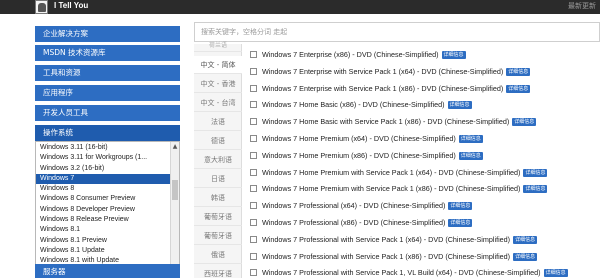 Image resolution: width=600 pixels, height=278 pixels. What do you see at coordinates (103, 220) in the screenshot?
I see `os-list-item: Windows 8 Release Preview` at bounding box center [103, 220].